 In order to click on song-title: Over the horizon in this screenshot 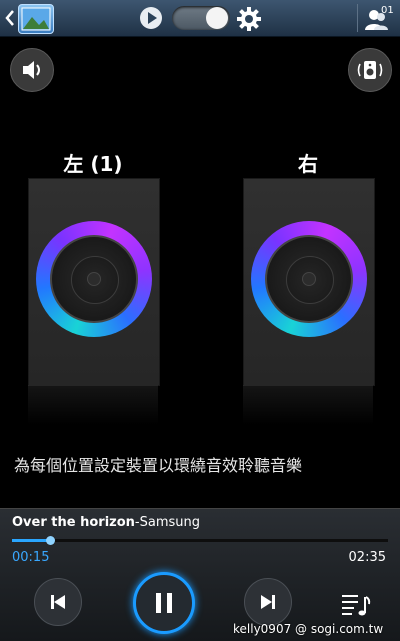, I will do `click(73, 522)`.